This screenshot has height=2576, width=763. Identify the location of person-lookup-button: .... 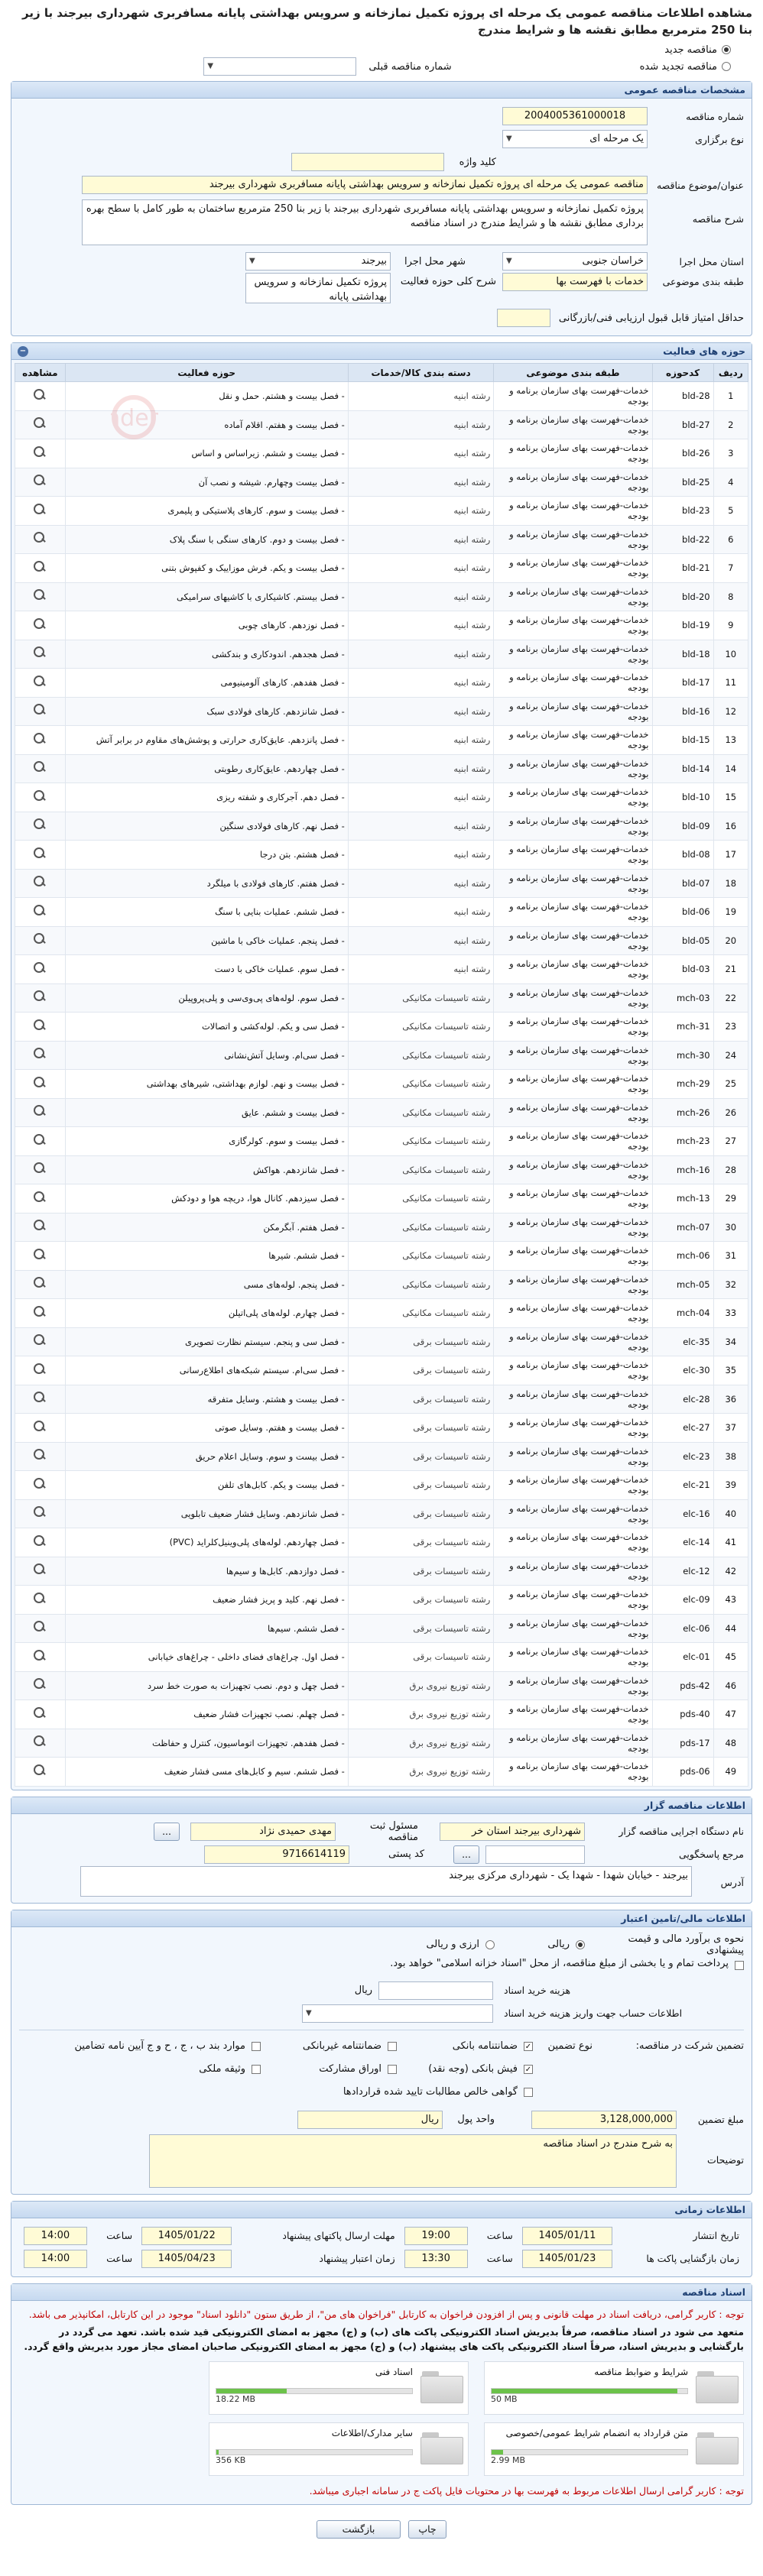
(167, 1831).